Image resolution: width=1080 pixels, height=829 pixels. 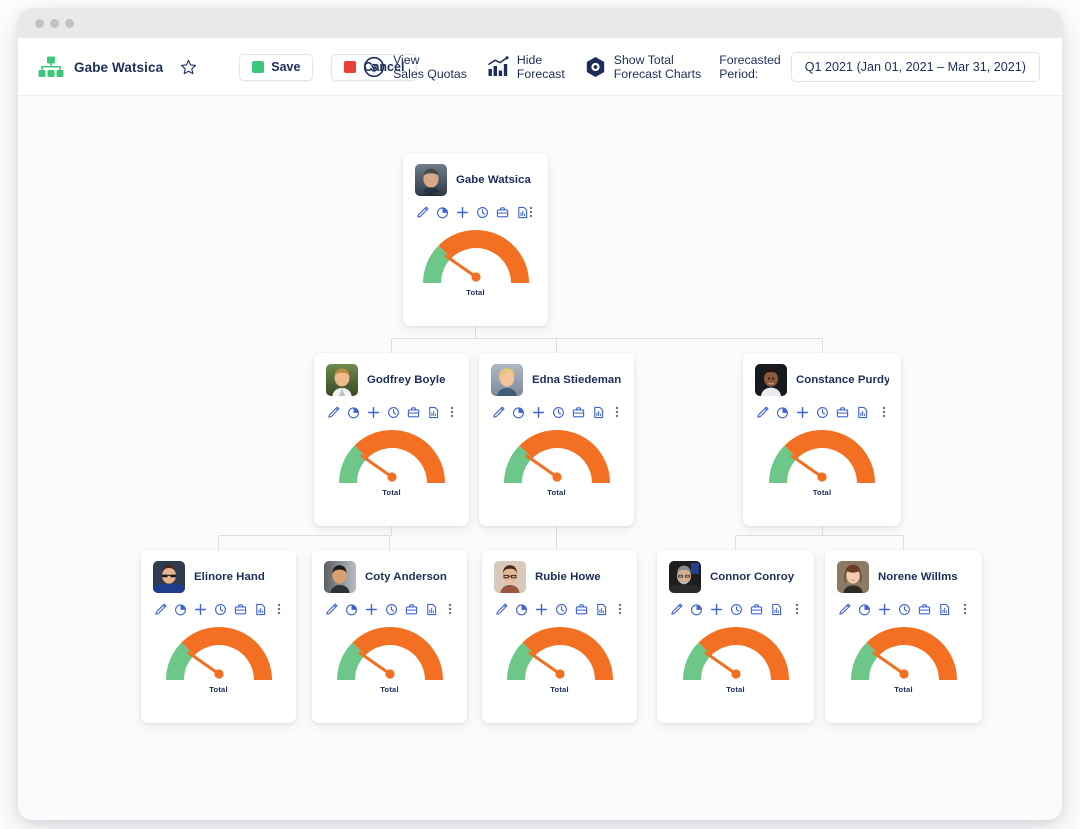 I want to click on person-name: Norene Willms, so click(x=918, y=577).